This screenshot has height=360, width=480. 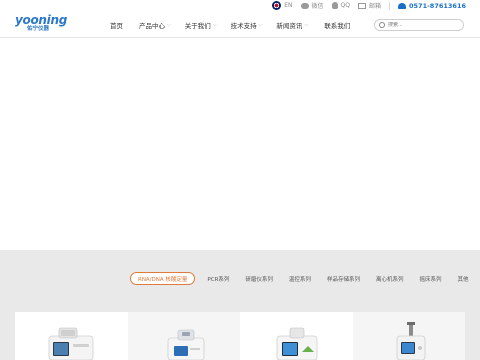 I want to click on nav-label: 联系我们, so click(x=337, y=26).